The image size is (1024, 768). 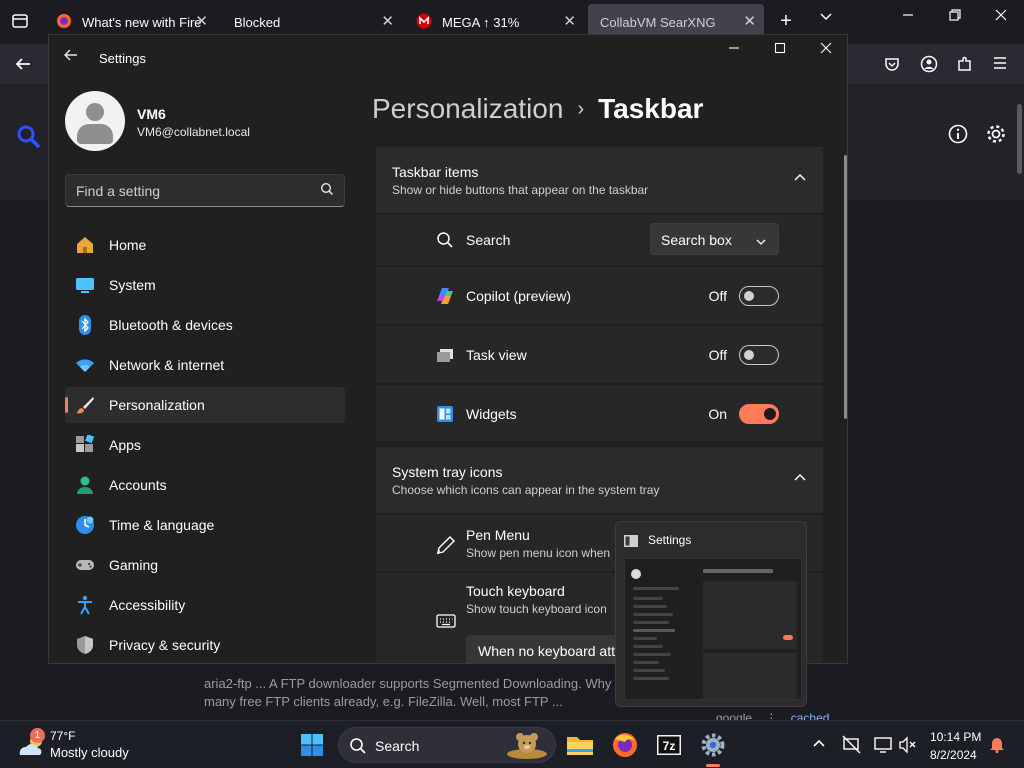 What do you see at coordinates (447, 745) in the screenshot?
I see `taskbar-search-box: Search` at bounding box center [447, 745].